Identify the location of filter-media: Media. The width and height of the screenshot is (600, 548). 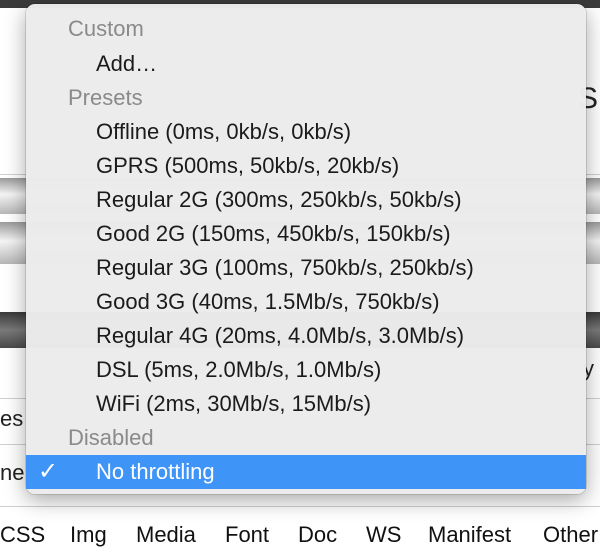
(166, 535).